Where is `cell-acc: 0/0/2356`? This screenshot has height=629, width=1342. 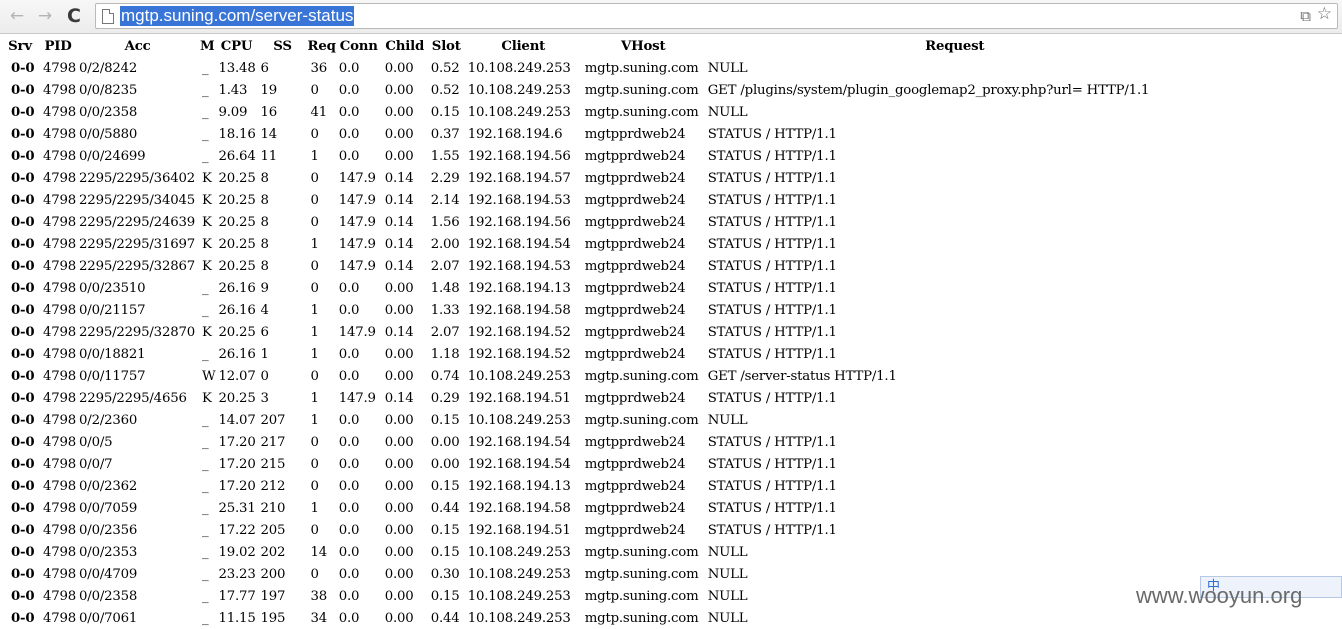 cell-acc: 0/0/2356 is located at coordinates (108, 530).